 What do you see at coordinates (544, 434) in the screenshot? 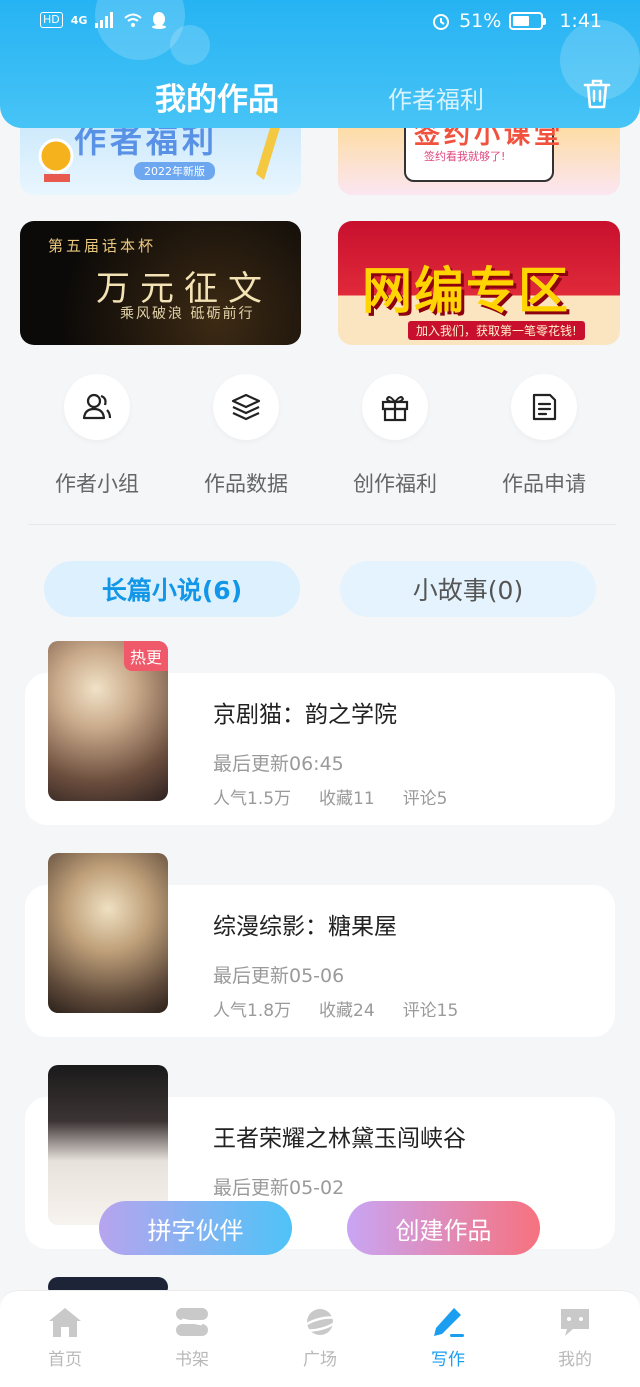
I see `shortcut-work-application: 作品申请` at bounding box center [544, 434].